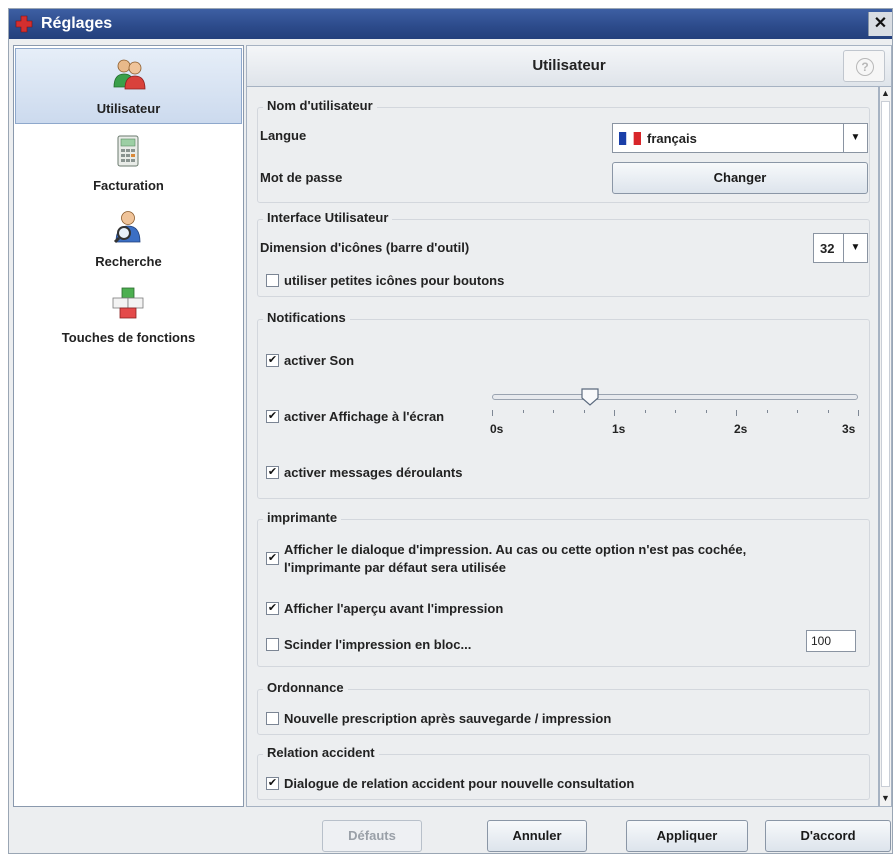  What do you see at coordinates (741, 429) in the screenshot?
I see `slider-tick-label: 2s` at bounding box center [741, 429].